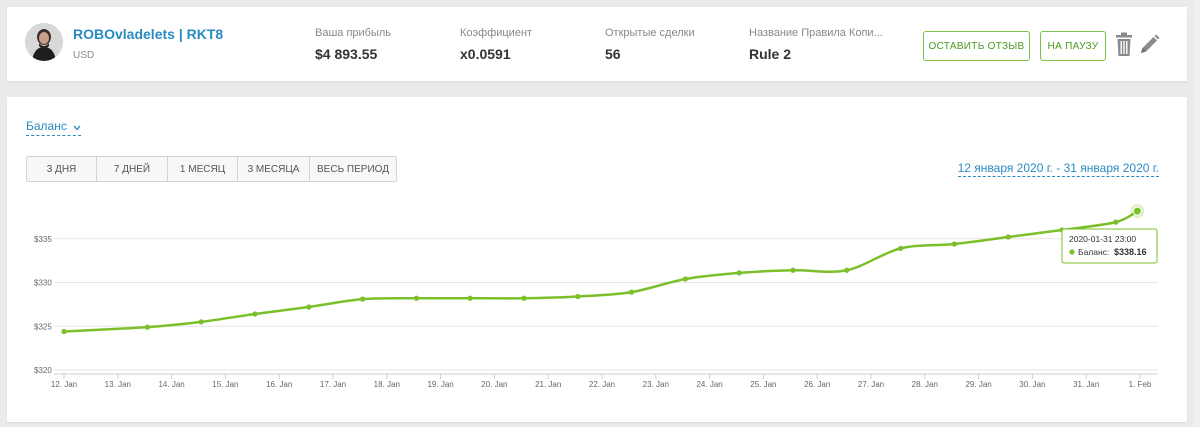 Image resolution: width=1200 pixels, height=427 pixels. I want to click on x-tick-label: 21. Jan, so click(548, 384).